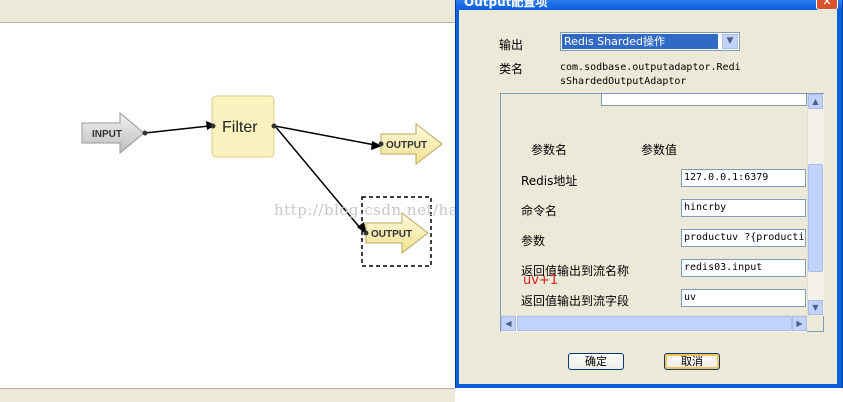 Image resolution: width=843 pixels, height=402 pixels. I want to click on vertical-scroll-thumb, so click(815, 218).